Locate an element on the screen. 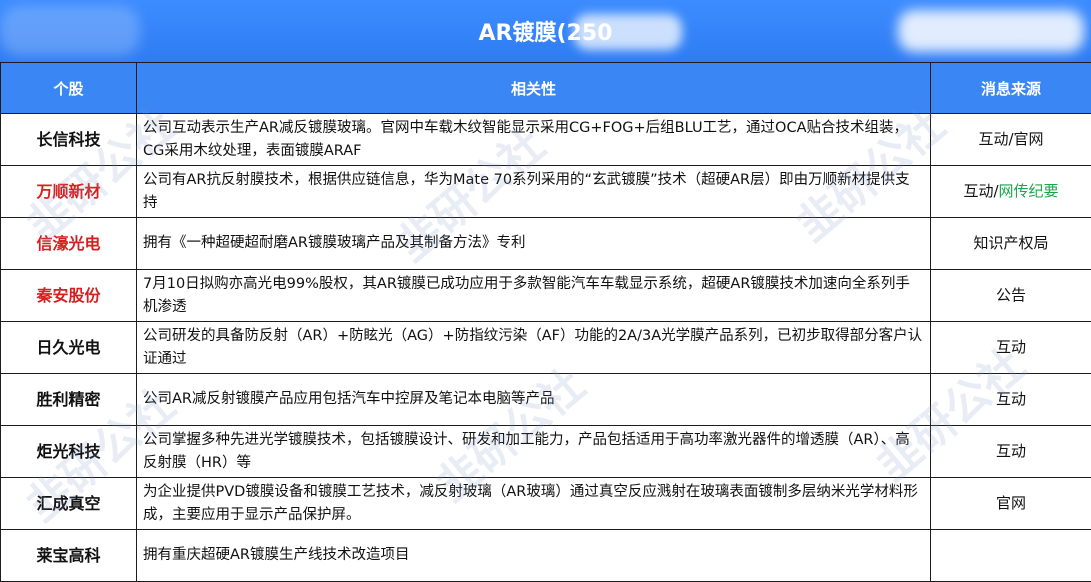  blur-mask-left is located at coordinates (70, 31).